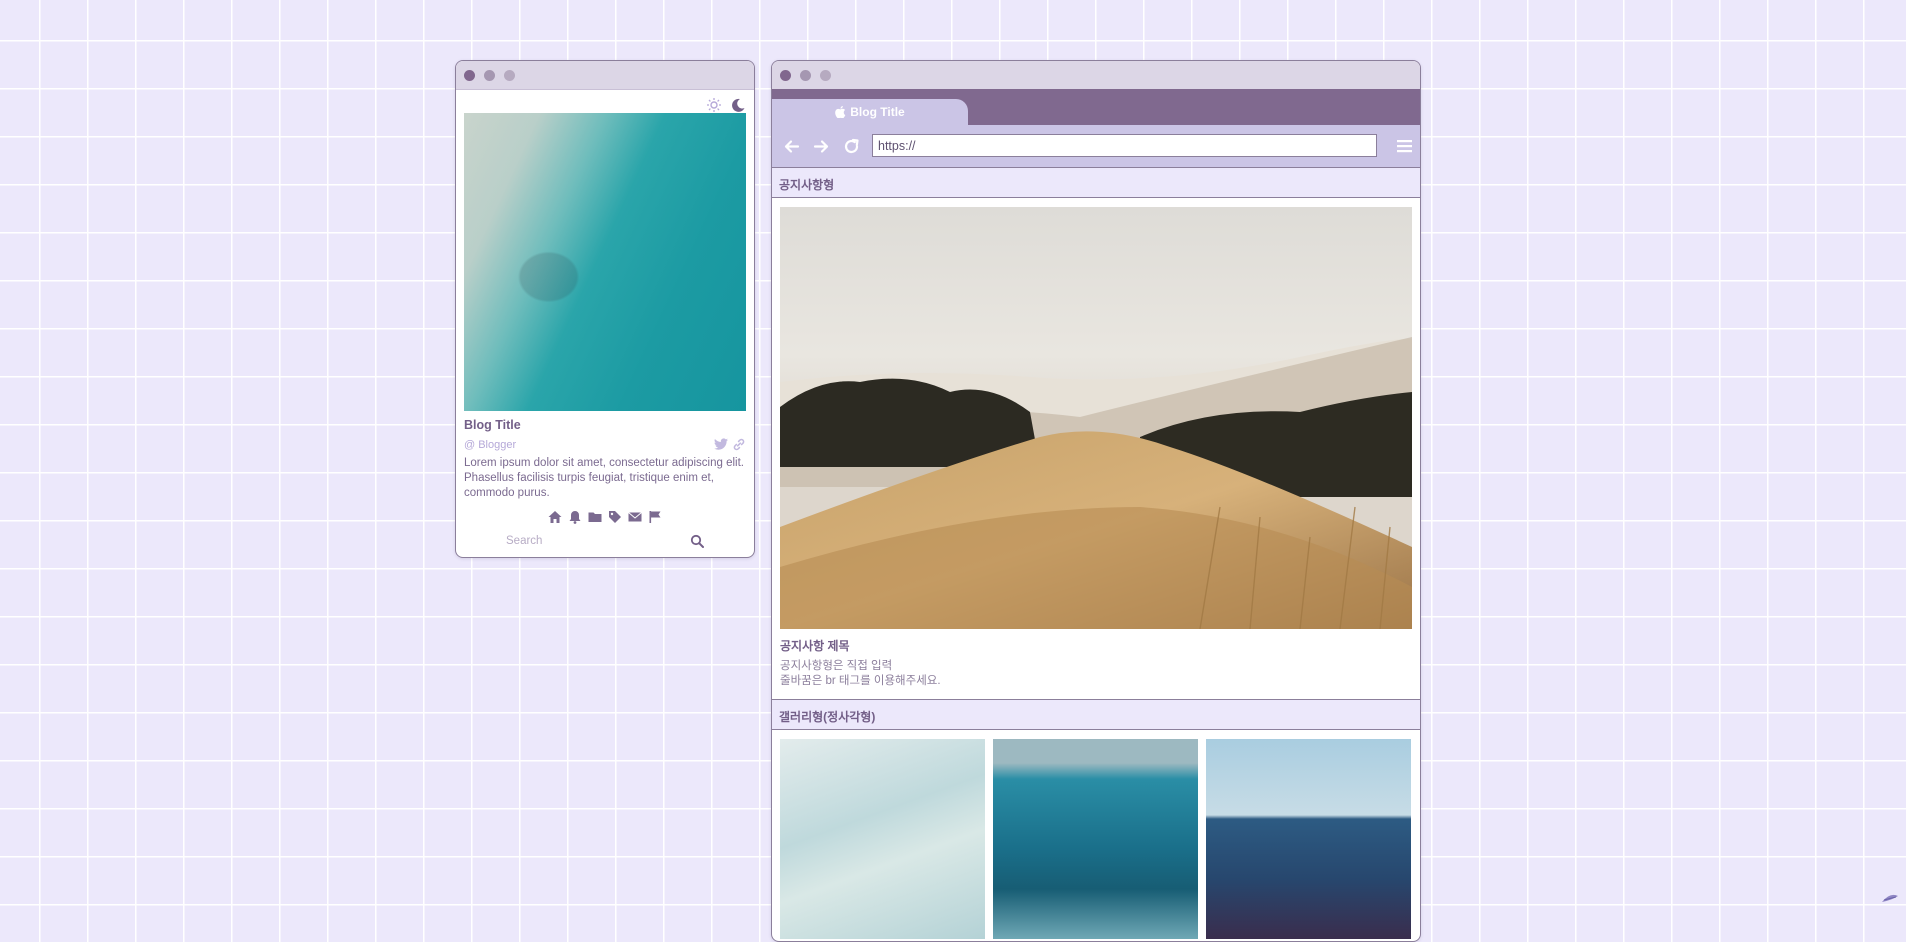  Describe the element at coordinates (721, 444) in the screenshot. I see `twitter-icon` at that location.